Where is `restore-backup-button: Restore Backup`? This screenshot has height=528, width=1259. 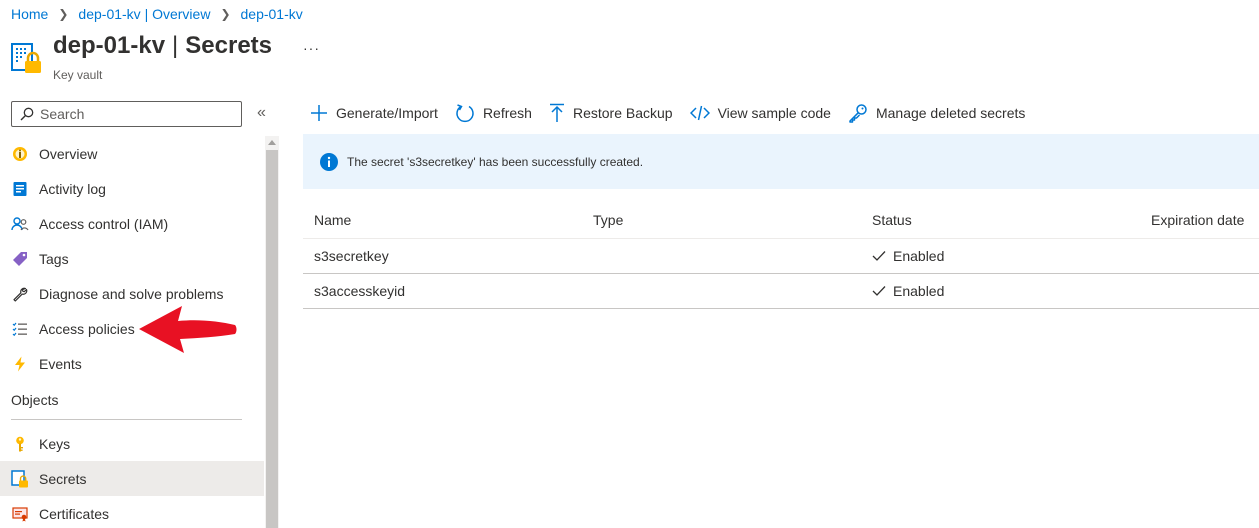 restore-backup-button: Restore Backup is located at coordinates (611, 113).